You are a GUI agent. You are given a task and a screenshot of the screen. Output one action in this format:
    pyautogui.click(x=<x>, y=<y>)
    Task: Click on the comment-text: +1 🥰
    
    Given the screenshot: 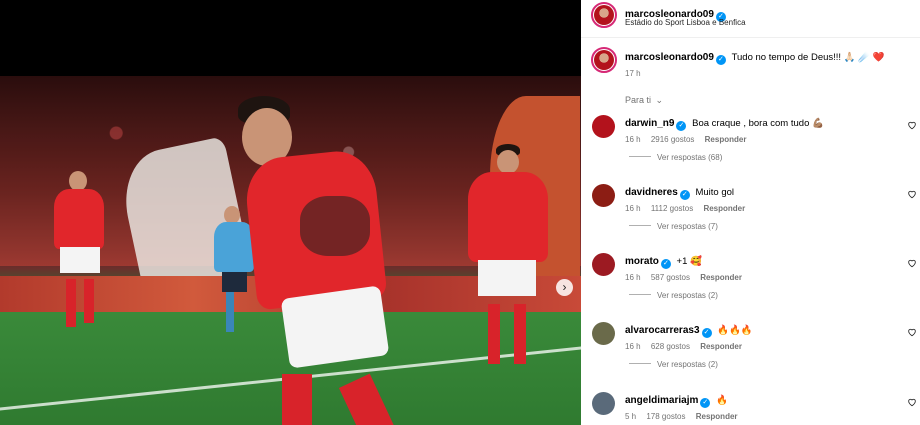 What is the action you would take?
    pyautogui.click(x=689, y=261)
    